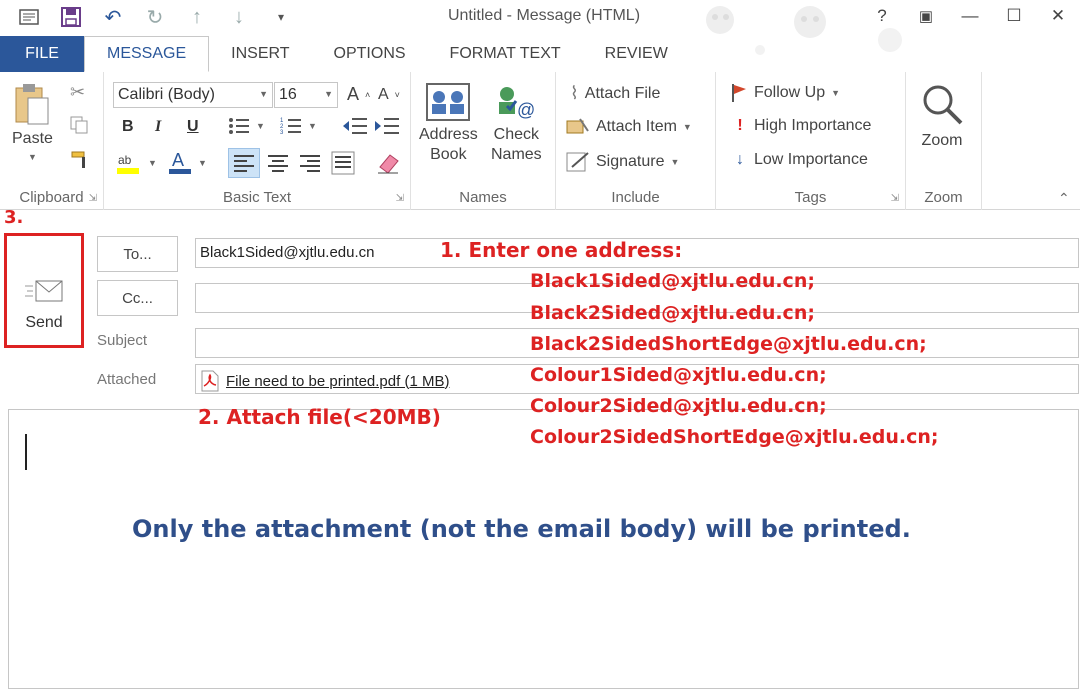 This screenshot has height=693, width=1080. I want to click on grow-font-icon: A ˄, so click(358, 94).